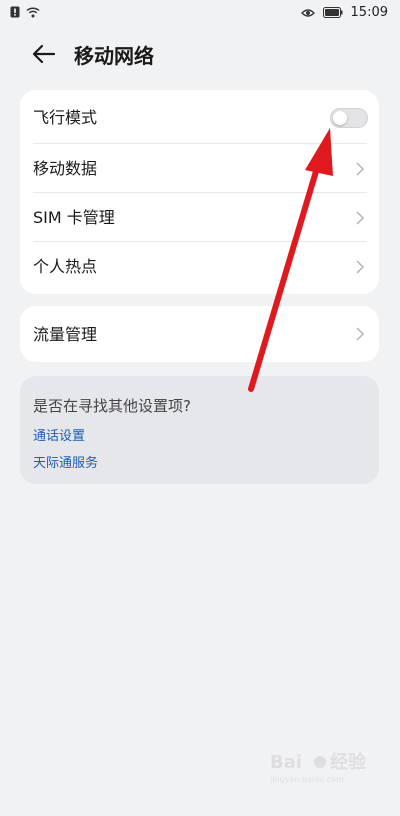 The width and height of the screenshot is (400, 816). What do you see at coordinates (199, 430) in the screenshot?
I see `search-suggestions-card: 是否在寻找其他设置项? 通话设置 天际通服务` at bounding box center [199, 430].